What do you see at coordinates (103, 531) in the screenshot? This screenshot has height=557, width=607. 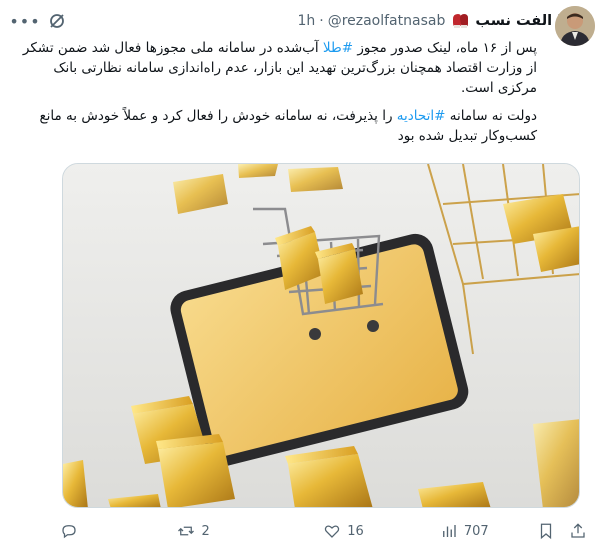 I see `reply-button` at bounding box center [103, 531].